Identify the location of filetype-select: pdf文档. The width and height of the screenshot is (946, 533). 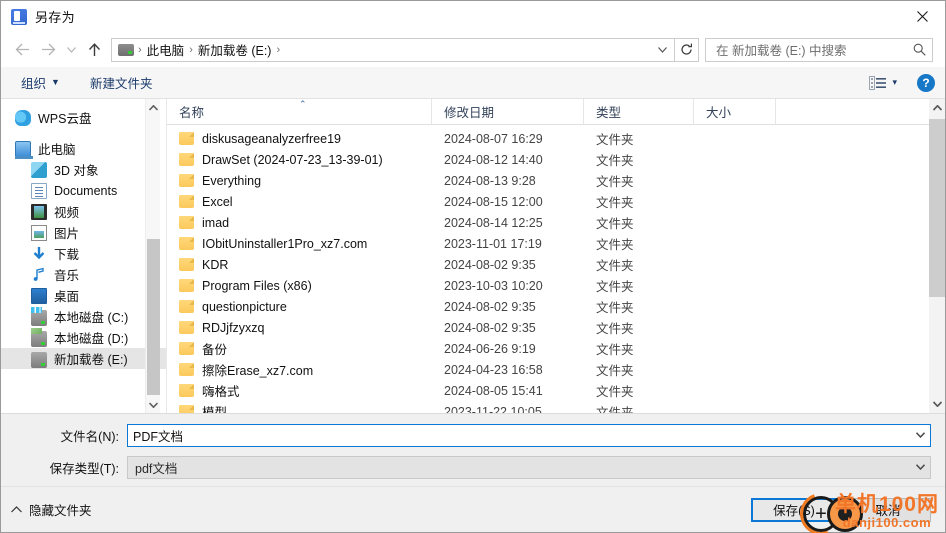
(529, 467).